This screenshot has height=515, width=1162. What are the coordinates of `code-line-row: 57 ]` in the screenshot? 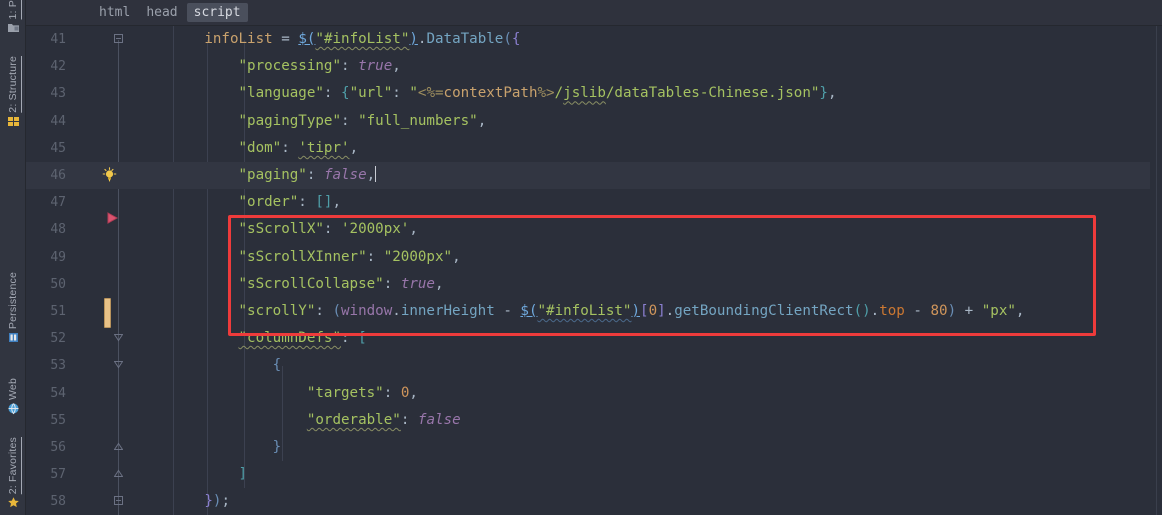 It's located at (594, 474).